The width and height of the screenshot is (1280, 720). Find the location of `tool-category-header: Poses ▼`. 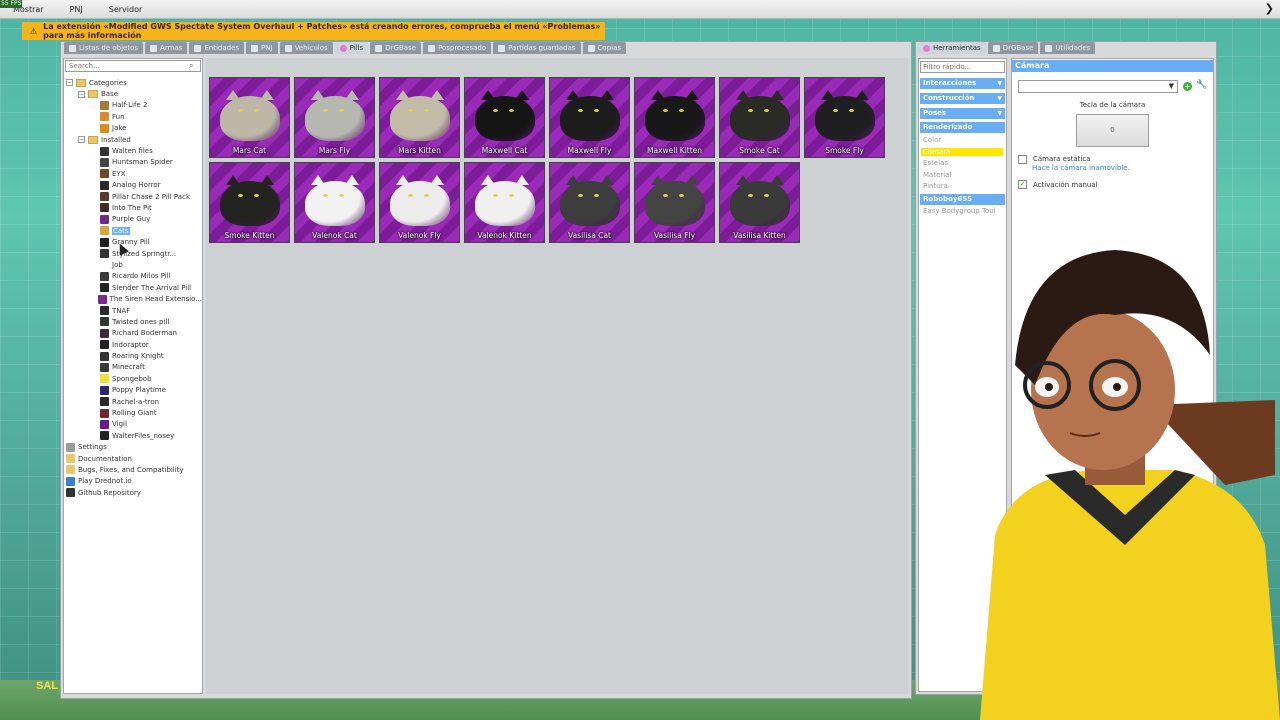

tool-category-header: Poses ▼ is located at coordinates (962, 113).